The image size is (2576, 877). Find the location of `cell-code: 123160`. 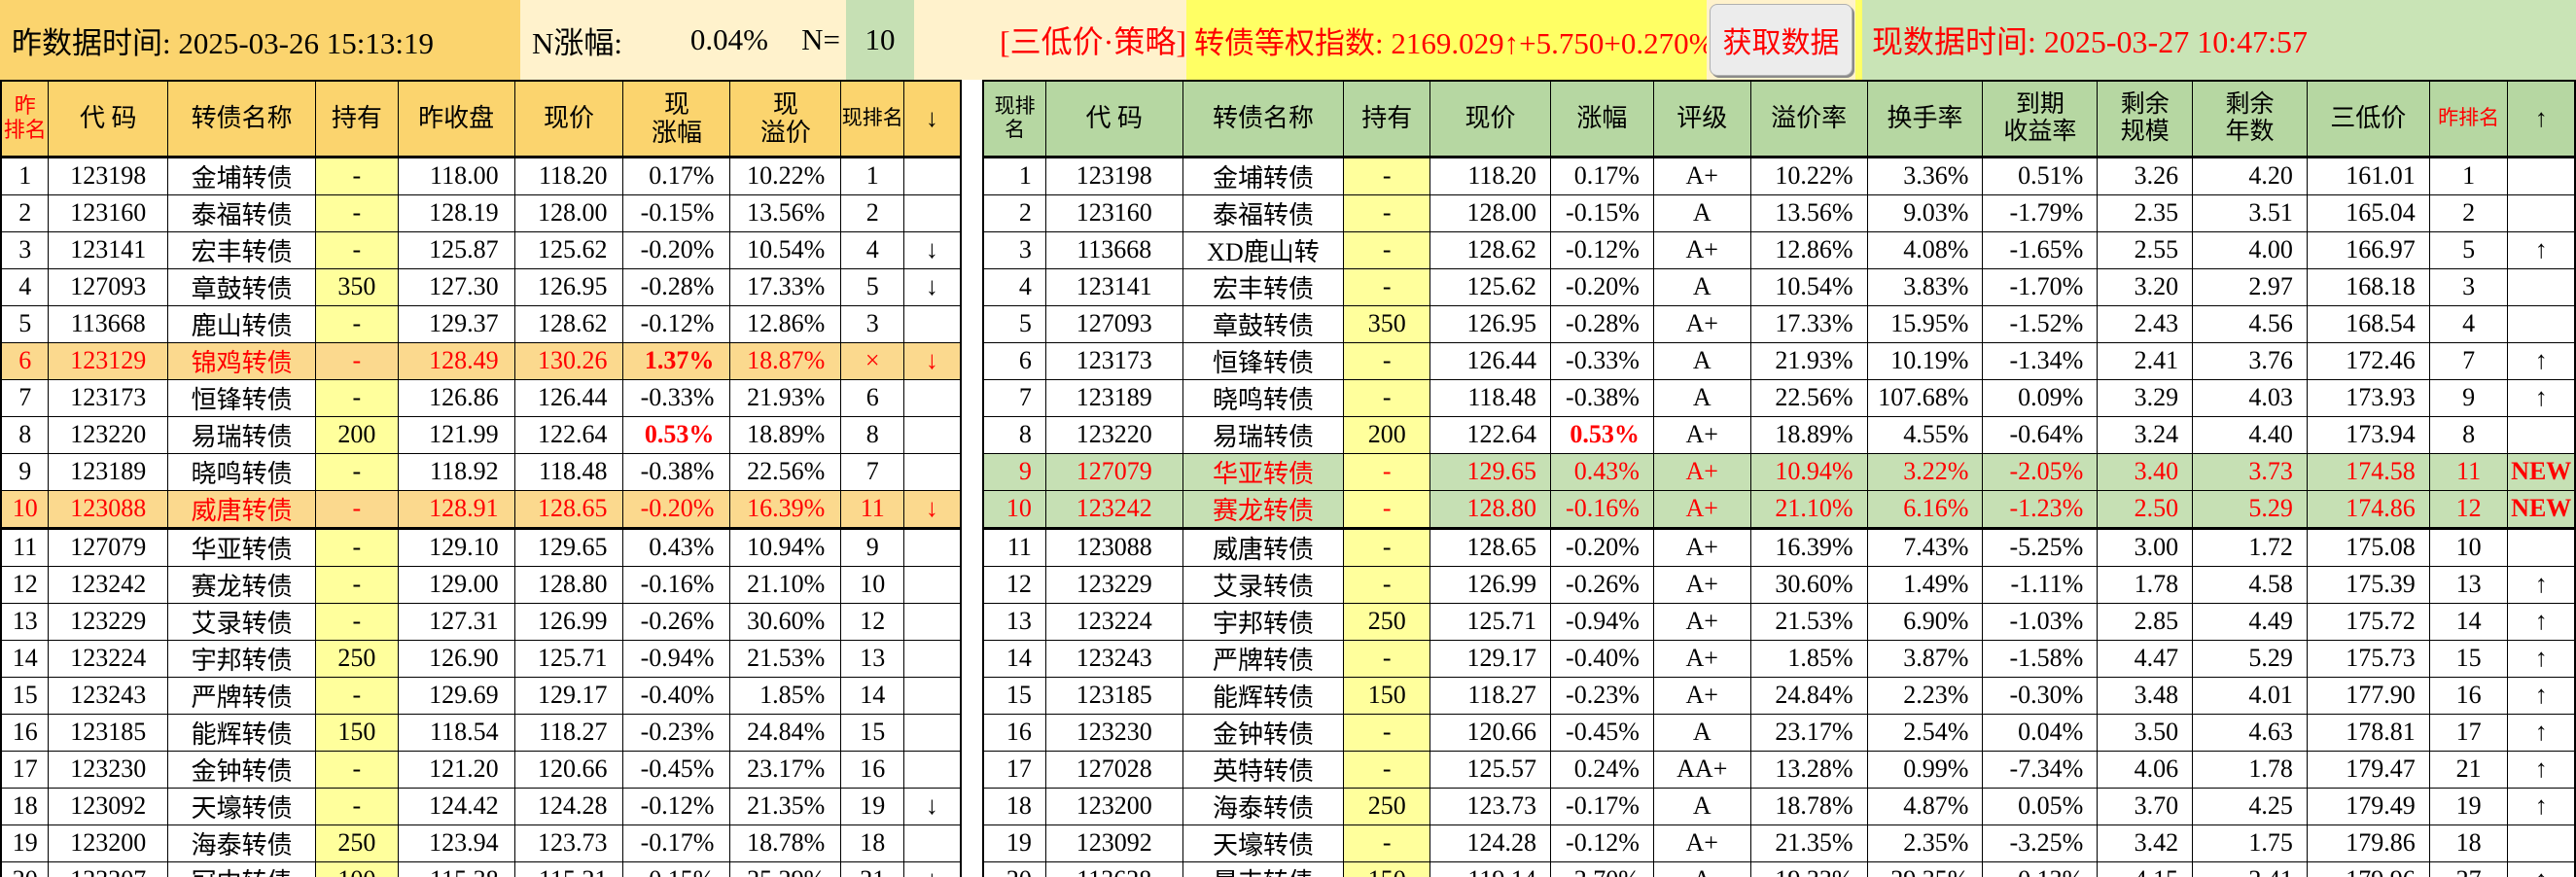

cell-code: 123160 is located at coordinates (1114, 212).